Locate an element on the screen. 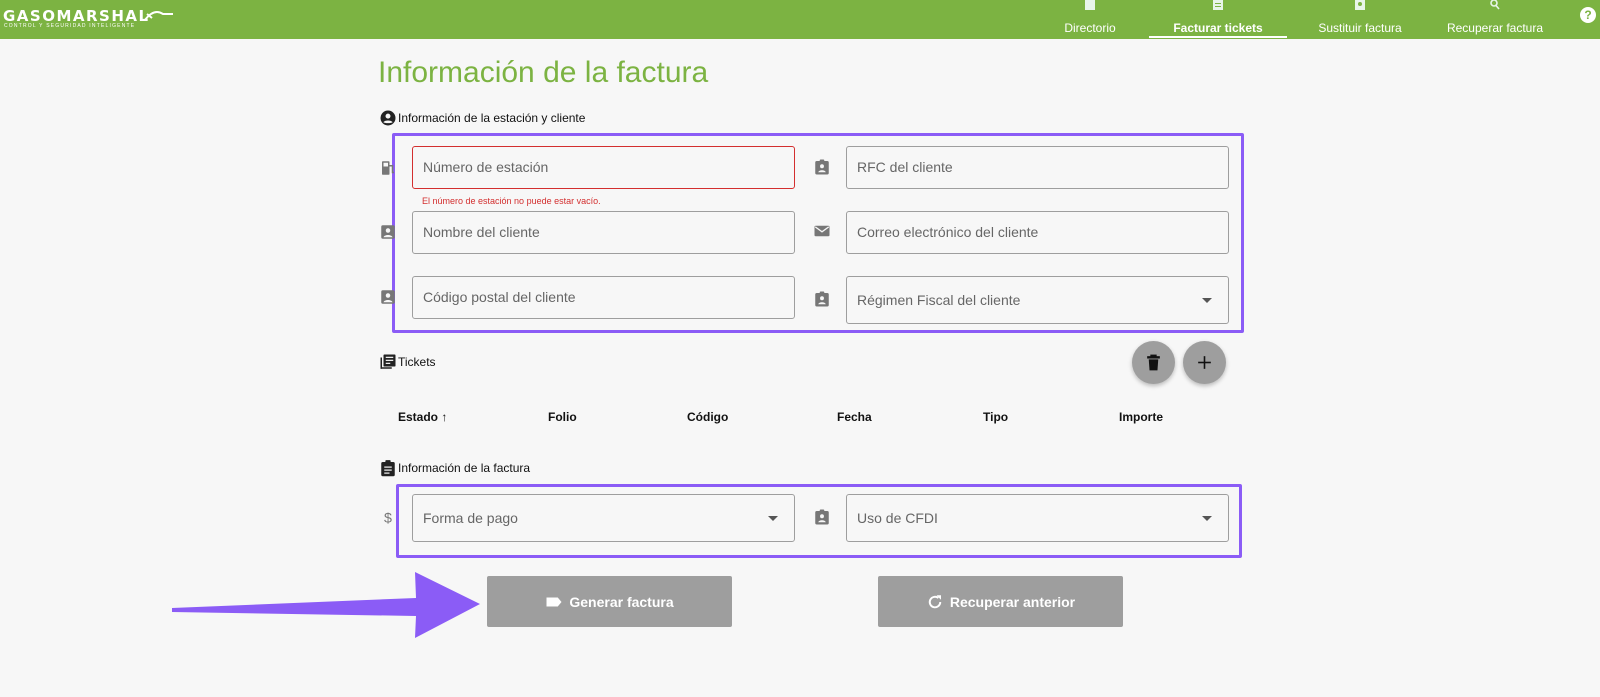  client-name-placeholder: Nombre del cliente is located at coordinates (481, 232).